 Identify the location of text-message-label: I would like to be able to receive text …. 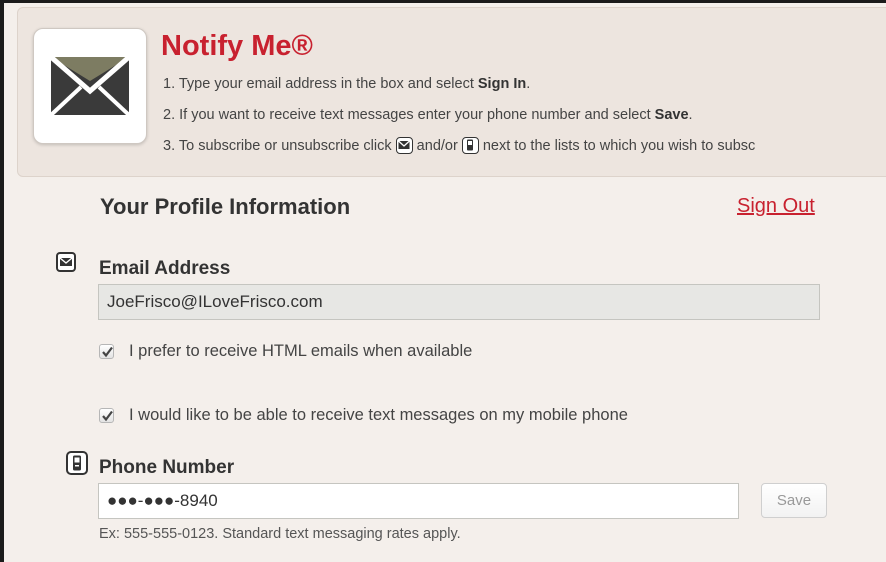
(378, 415).